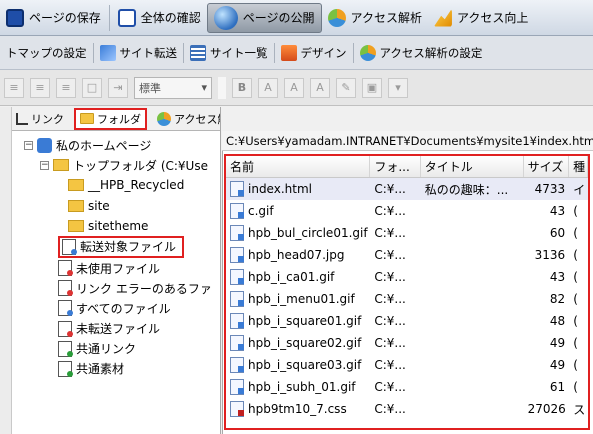 Image resolution: width=593 pixels, height=434 pixels. What do you see at coordinates (122, 185) in the screenshot?
I see `tree-folder-recycled: __HPB_Recycled` at bounding box center [122, 185].